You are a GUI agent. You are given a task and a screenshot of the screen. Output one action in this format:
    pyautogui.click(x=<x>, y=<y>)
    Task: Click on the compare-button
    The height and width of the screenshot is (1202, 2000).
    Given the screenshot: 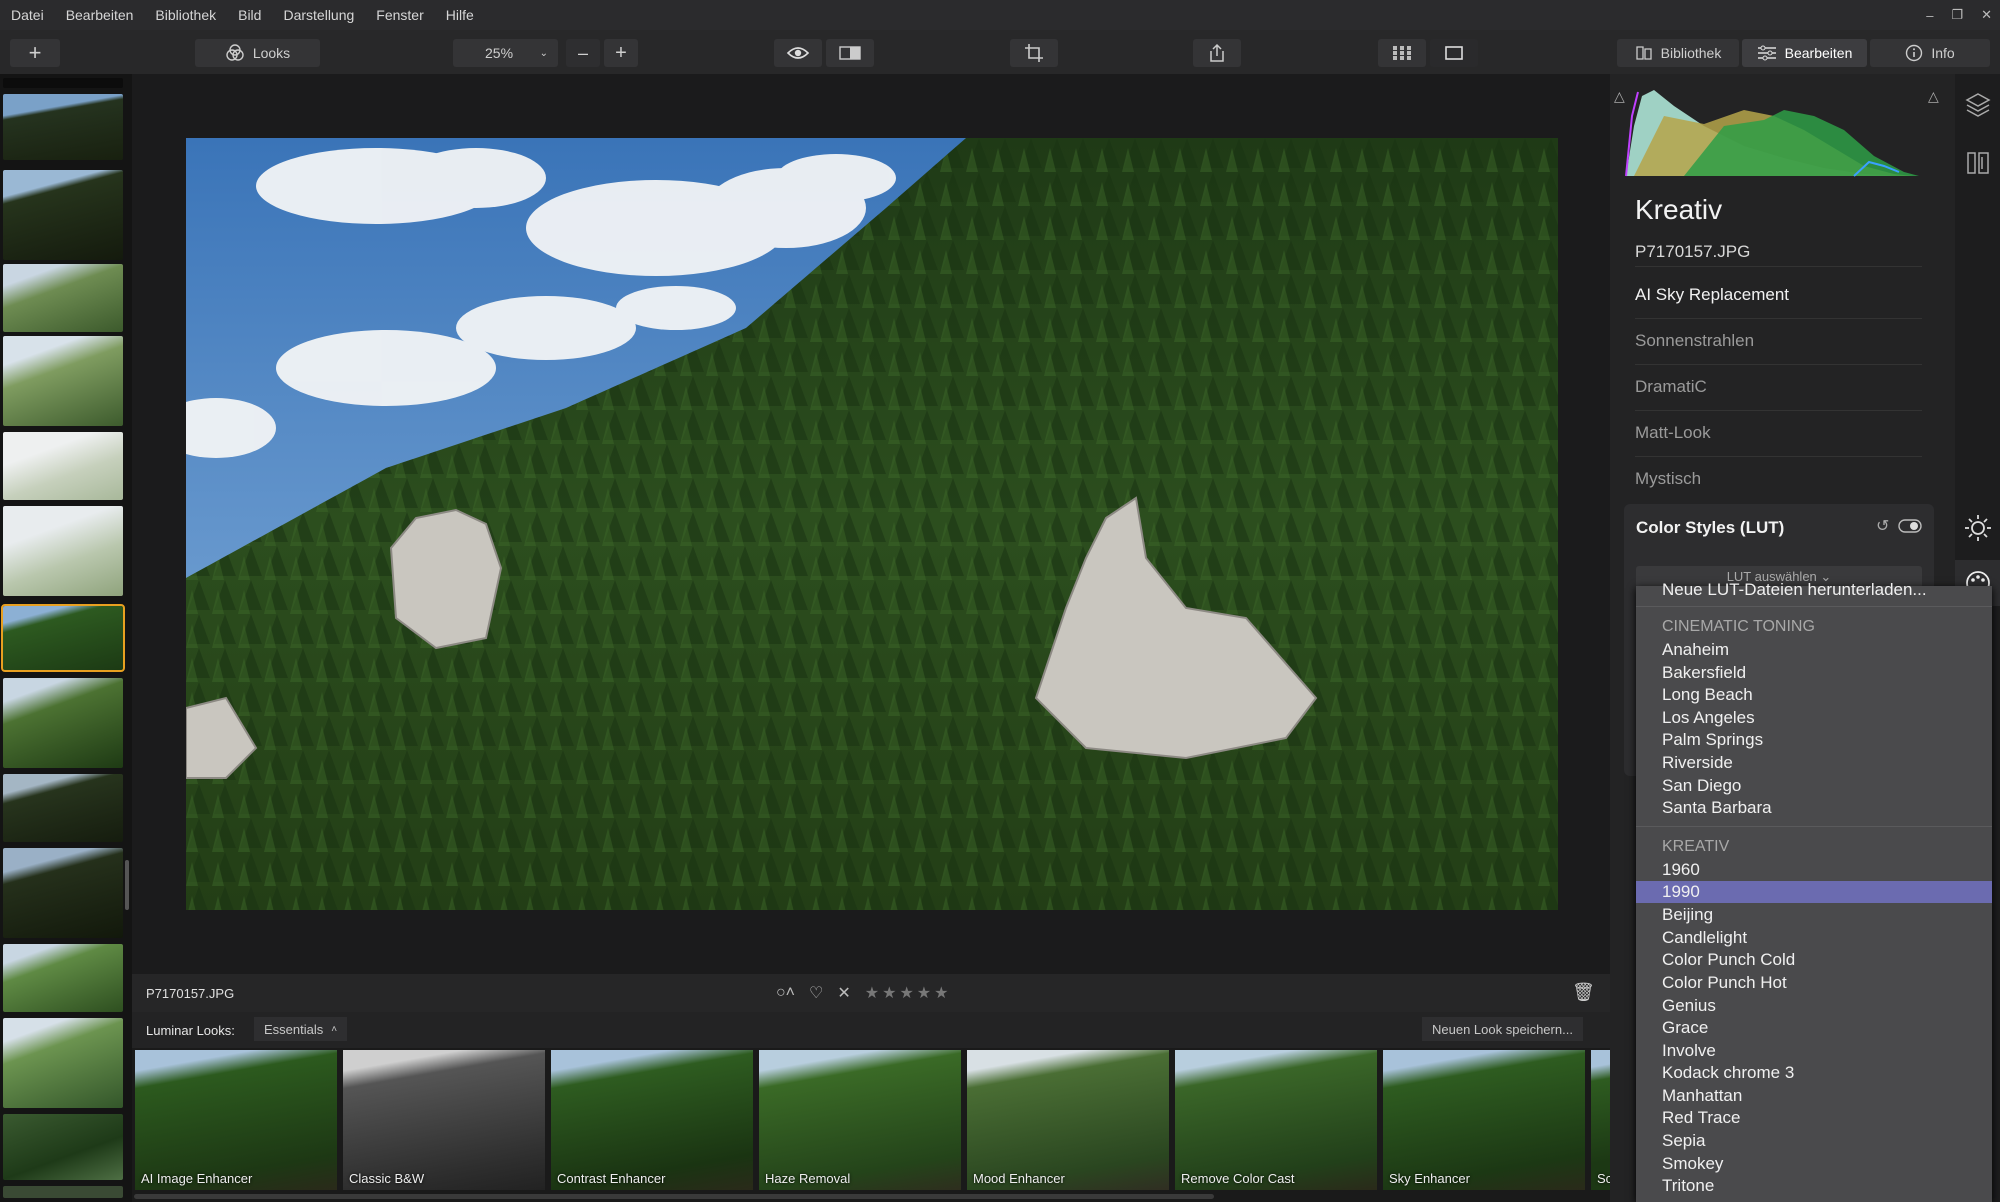 What is the action you would take?
    pyautogui.click(x=850, y=53)
    